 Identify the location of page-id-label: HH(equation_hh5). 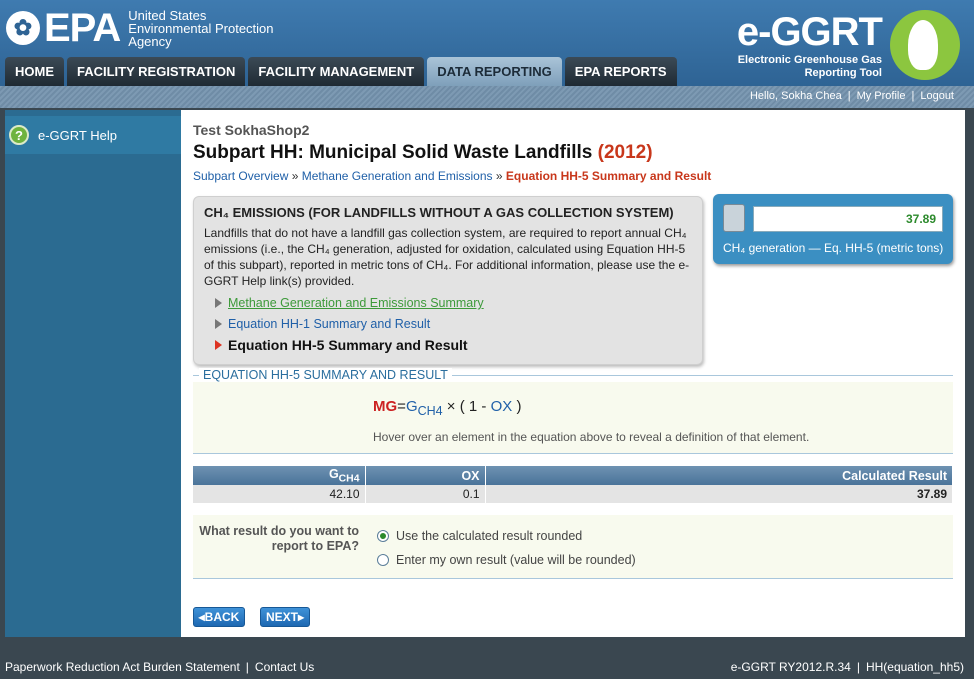
(914, 667).